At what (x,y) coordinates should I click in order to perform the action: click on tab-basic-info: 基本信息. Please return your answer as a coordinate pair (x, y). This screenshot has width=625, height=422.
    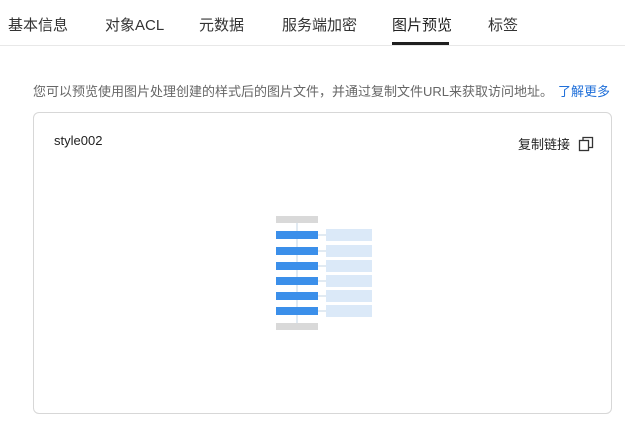
    Looking at the image, I should click on (38, 24).